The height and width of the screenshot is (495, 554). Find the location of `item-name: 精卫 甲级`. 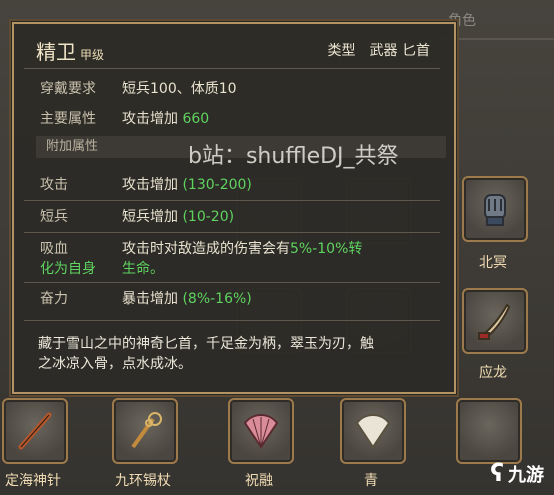

item-name: 精卫 甲级 is located at coordinates (70, 50).